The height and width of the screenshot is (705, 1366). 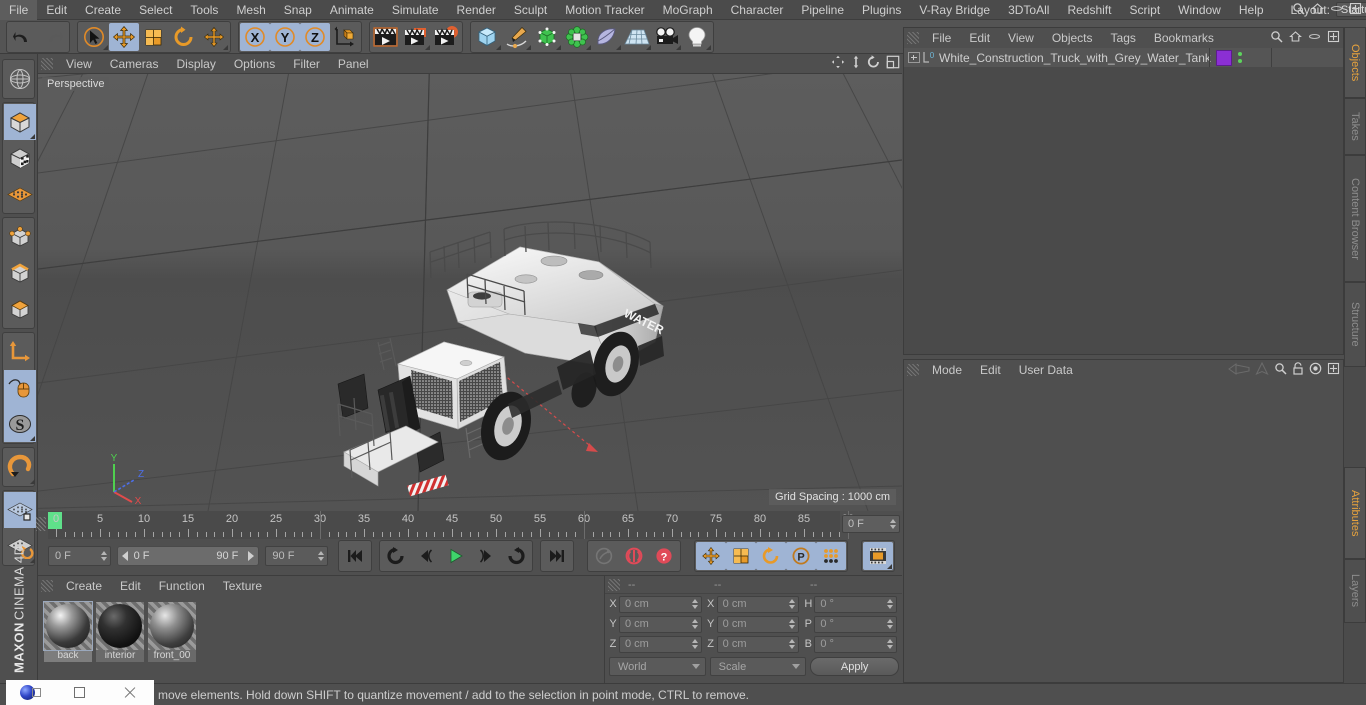 What do you see at coordinates (637, 37) in the screenshot?
I see `floor-icon` at bounding box center [637, 37].